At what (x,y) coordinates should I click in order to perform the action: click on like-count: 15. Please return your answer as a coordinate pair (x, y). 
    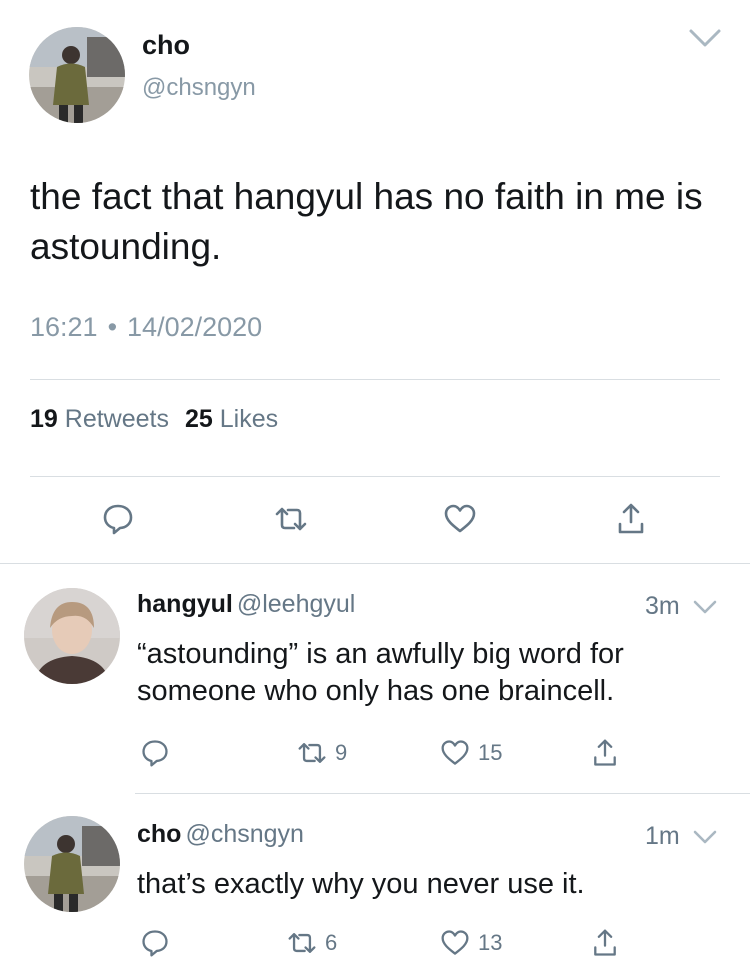
    Looking at the image, I should click on (490, 752).